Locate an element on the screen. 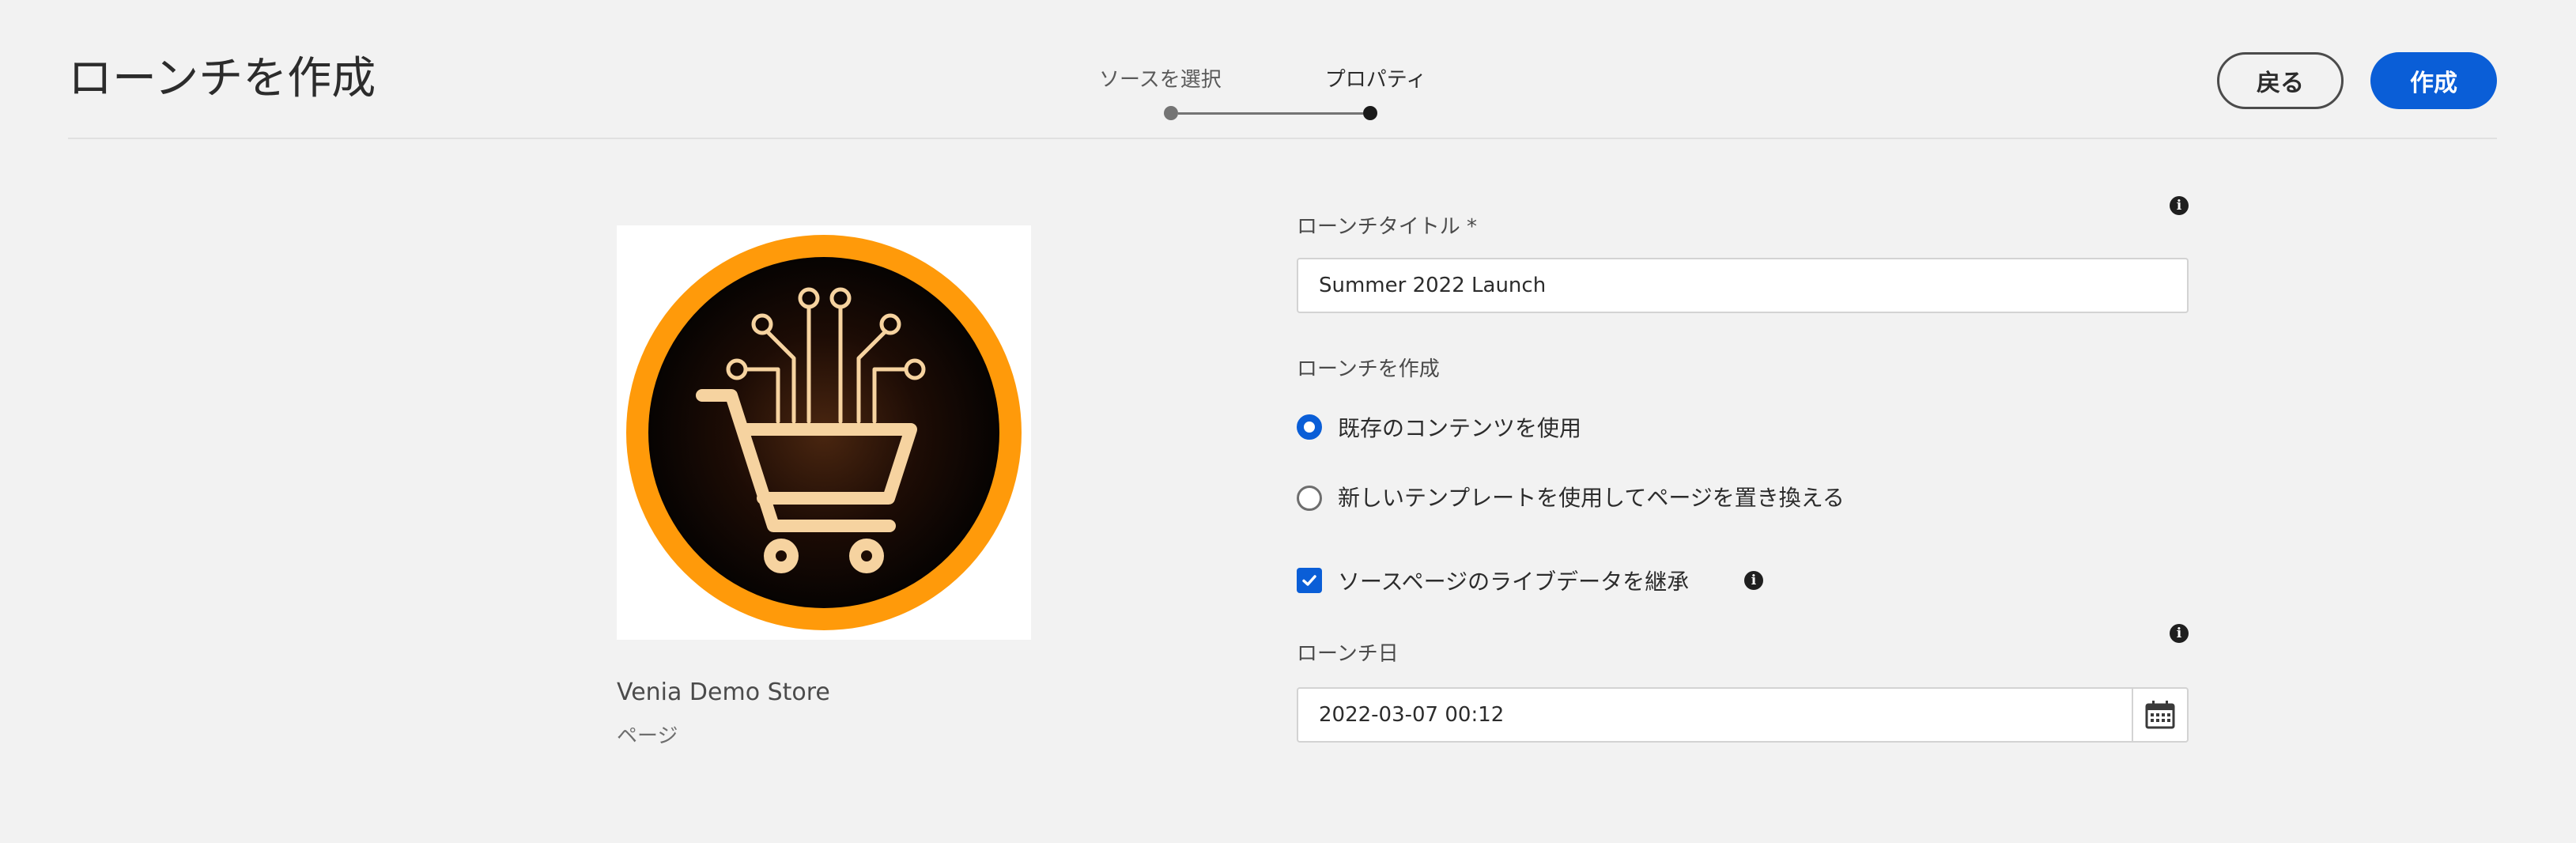 The height and width of the screenshot is (843, 2576). source-name: Venia Demo Store is located at coordinates (723, 692).